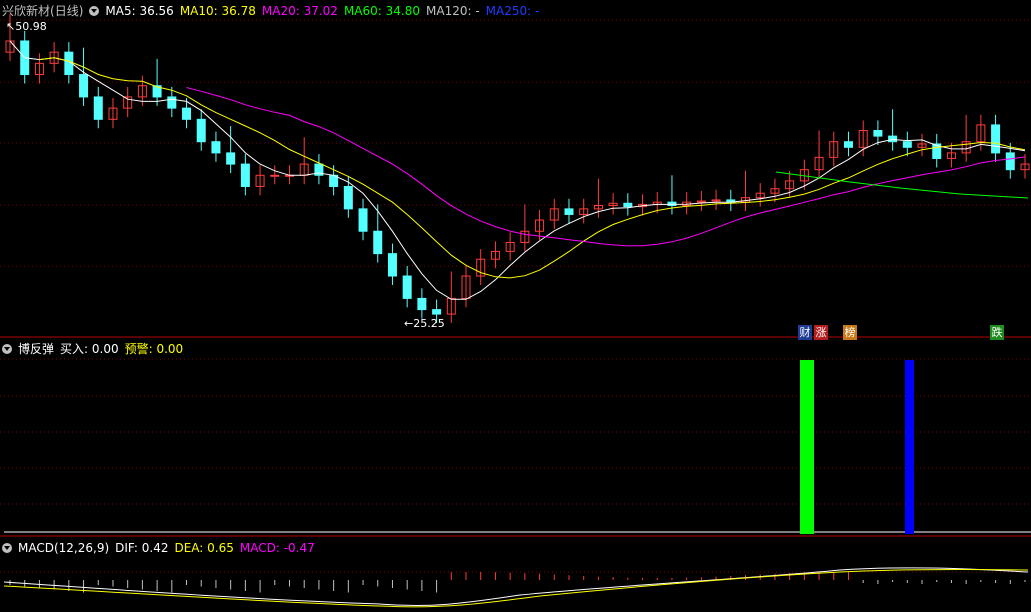 This screenshot has width=1031, height=612. I want to click on news-badge-list: 榜, so click(850, 332).